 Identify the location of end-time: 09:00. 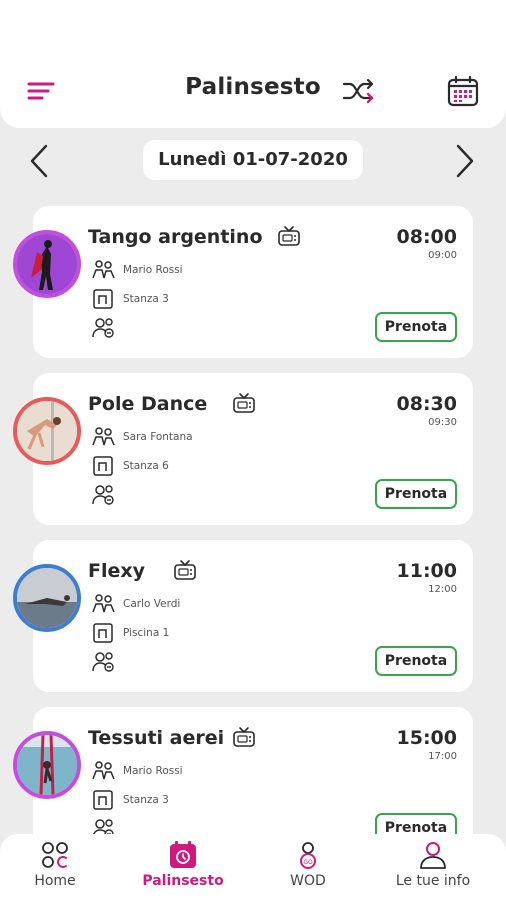
(442, 255).